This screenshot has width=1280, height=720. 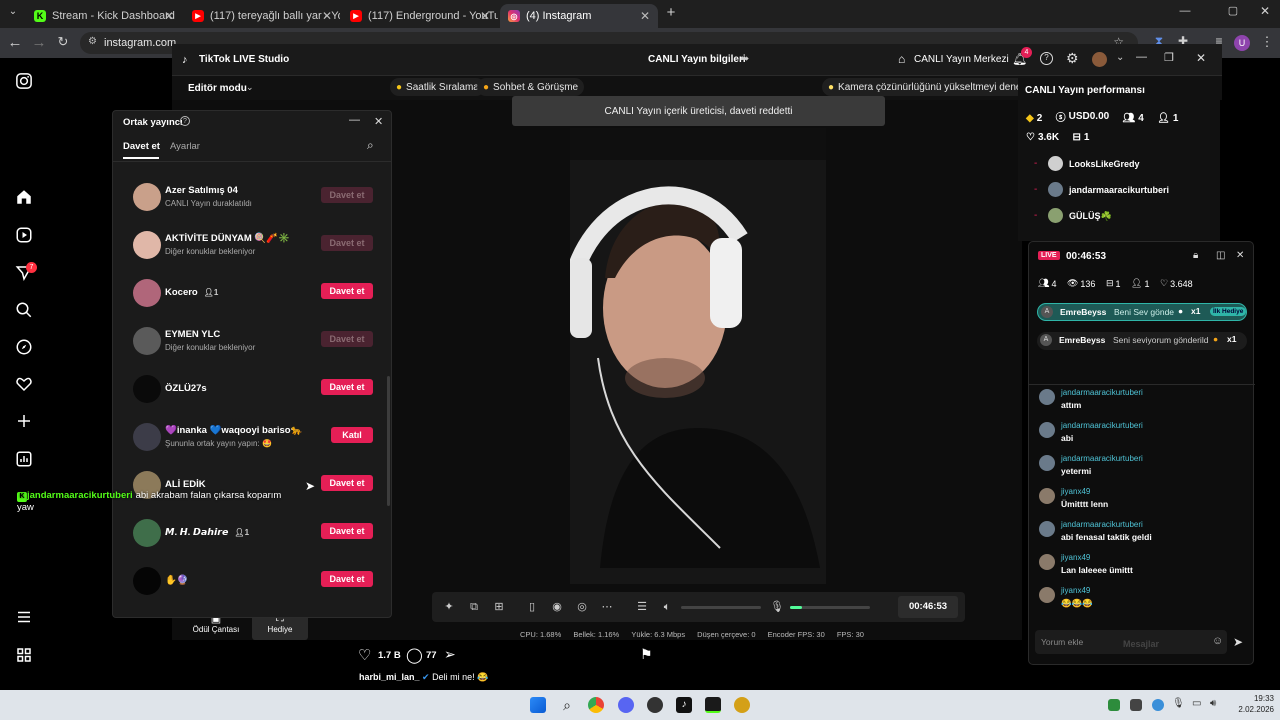 I want to click on list-item: - LooksLikeGredy, so click(x=1124, y=169).